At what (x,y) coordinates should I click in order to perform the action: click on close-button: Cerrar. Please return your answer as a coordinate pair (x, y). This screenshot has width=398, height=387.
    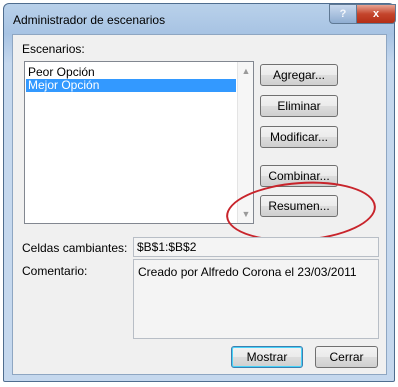
    Looking at the image, I should click on (346, 357).